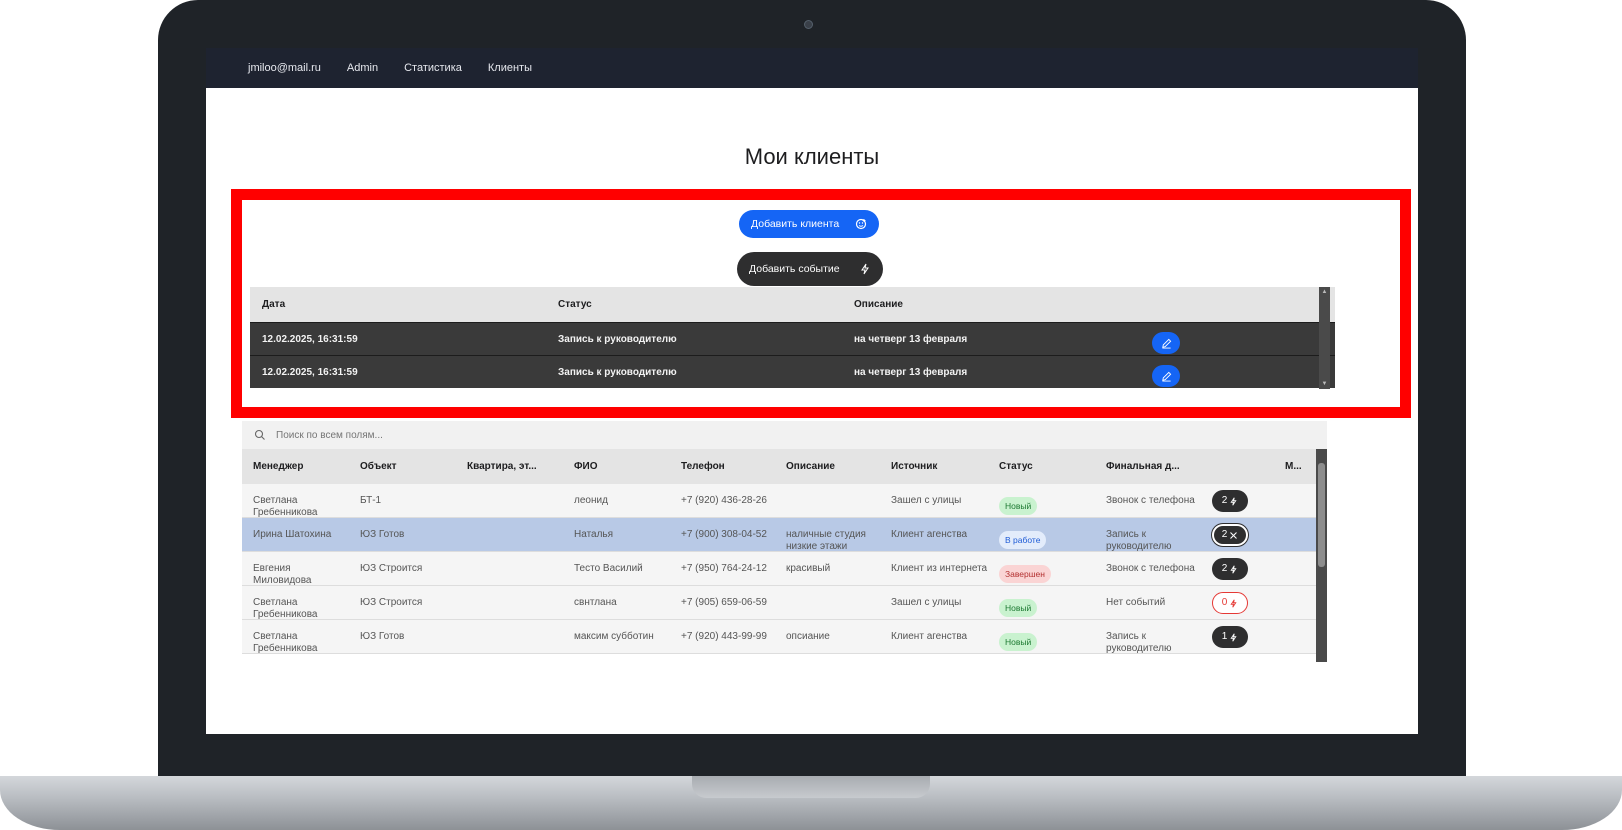 This screenshot has width=1622, height=830. What do you see at coordinates (1234, 535) in the screenshot?
I see `close-icon` at bounding box center [1234, 535].